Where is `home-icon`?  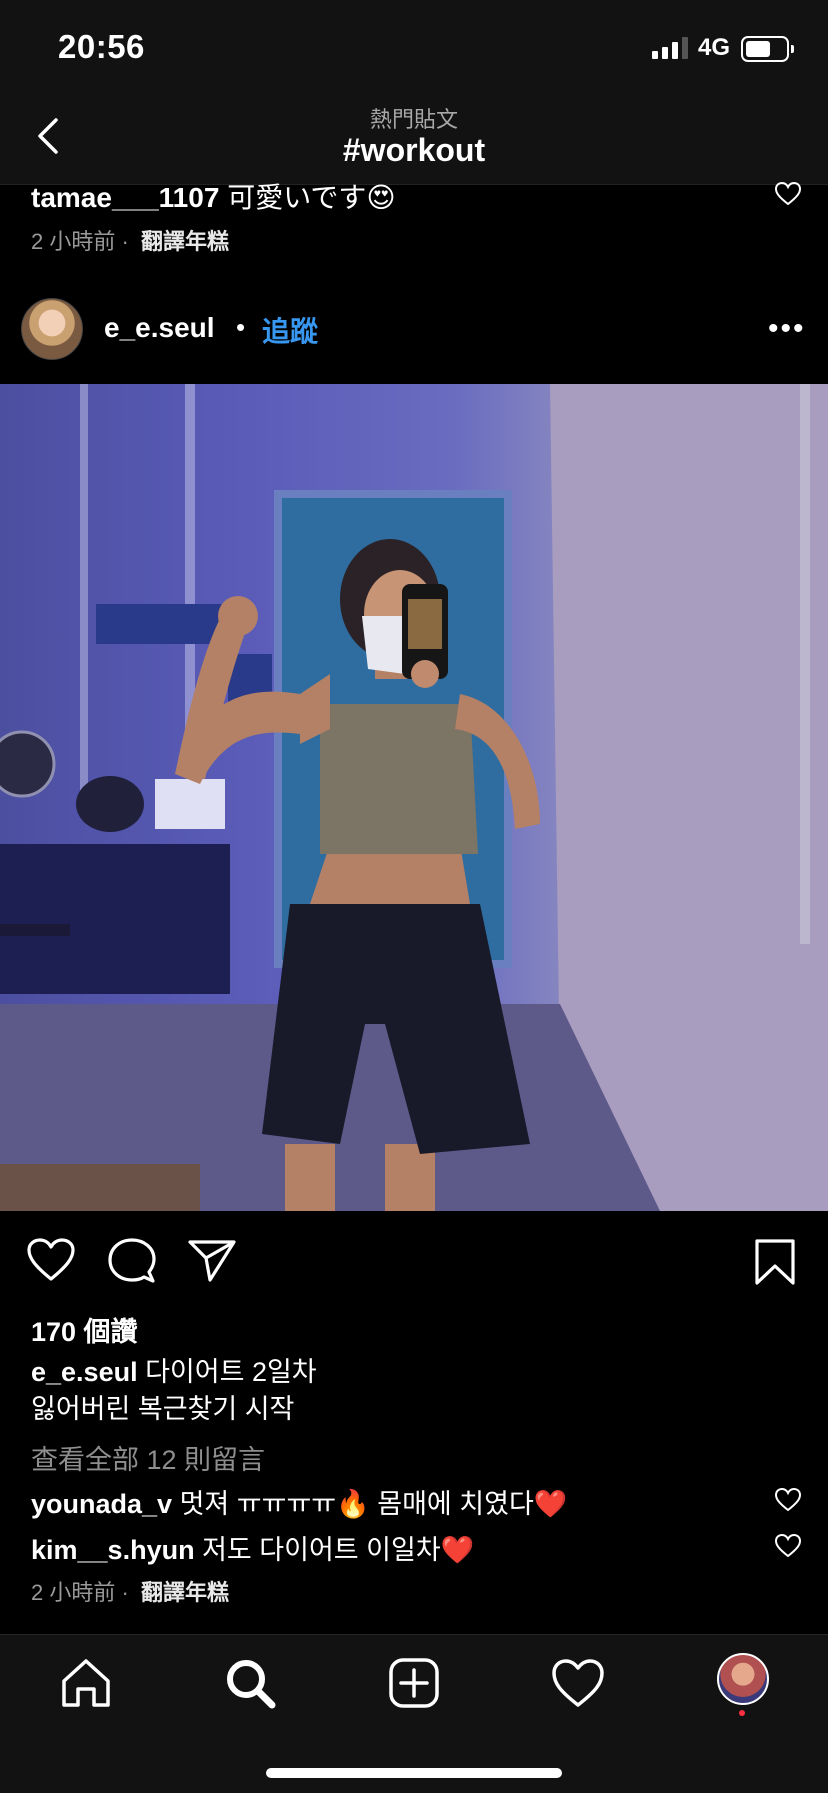
home-icon is located at coordinates (86, 1683).